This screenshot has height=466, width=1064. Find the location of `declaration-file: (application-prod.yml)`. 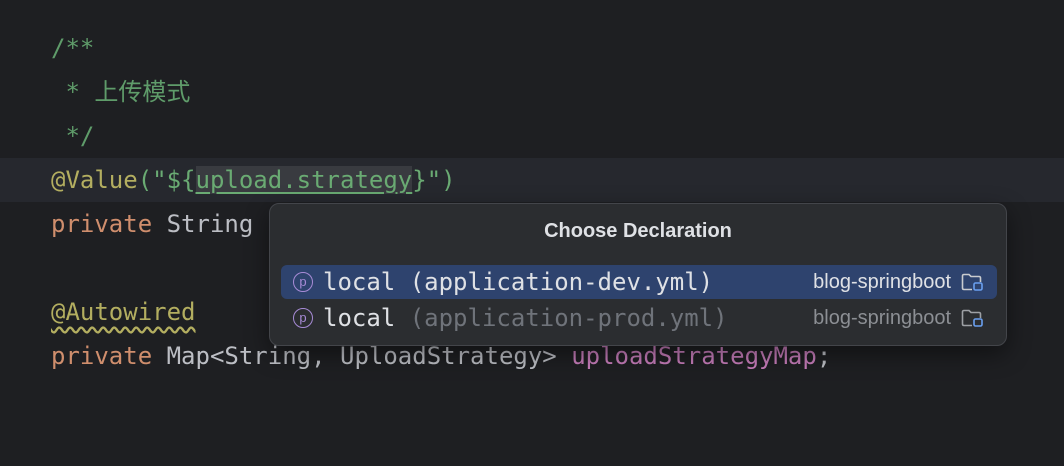

declaration-file: (application-prod.yml) is located at coordinates (561, 318).